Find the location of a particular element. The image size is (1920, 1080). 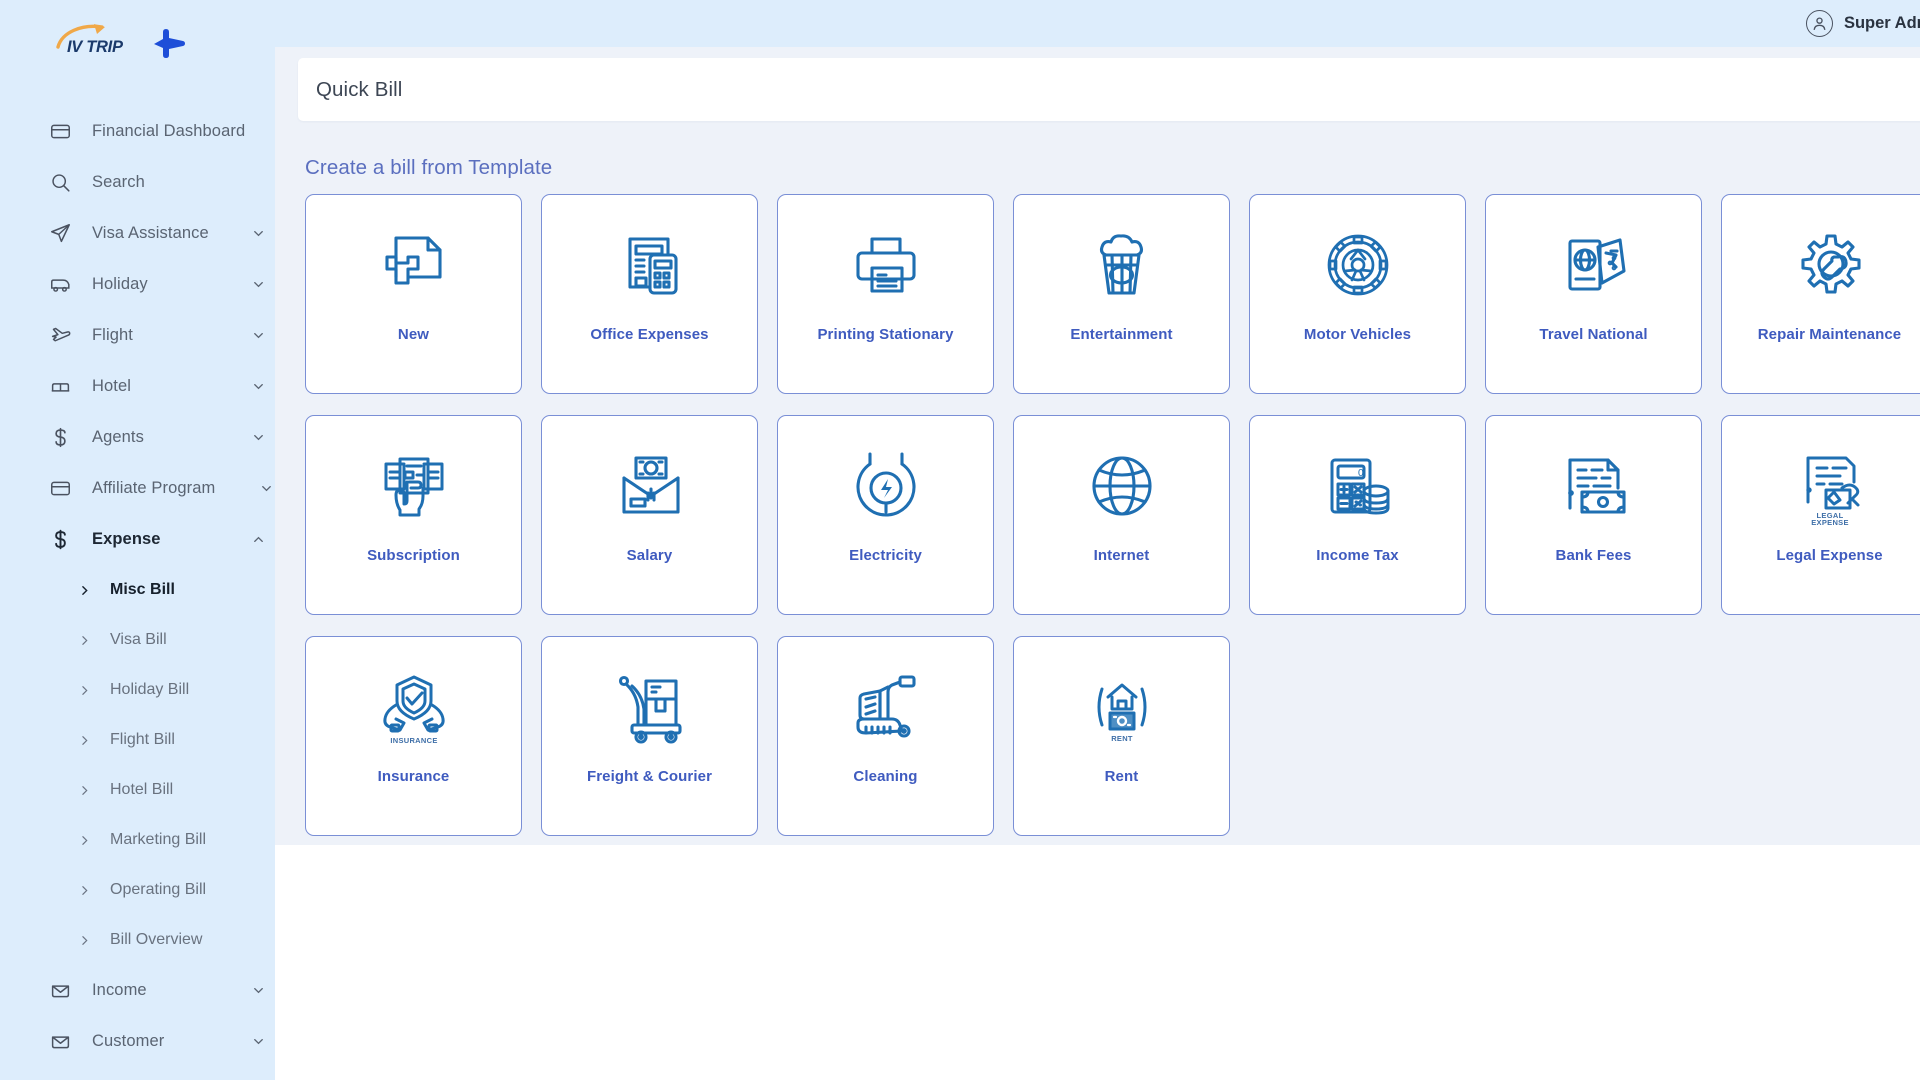

template-cell: INSURANCE Insurance is located at coordinates (416, 746).